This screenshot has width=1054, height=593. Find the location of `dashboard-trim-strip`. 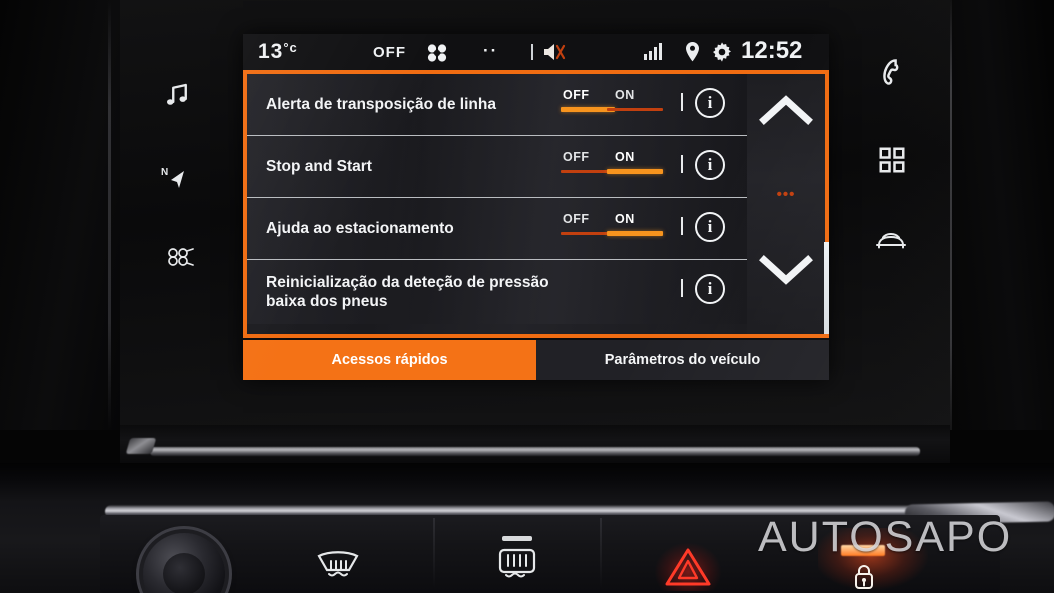

dashboard-trim-strip is located at coordinates (535, 444).